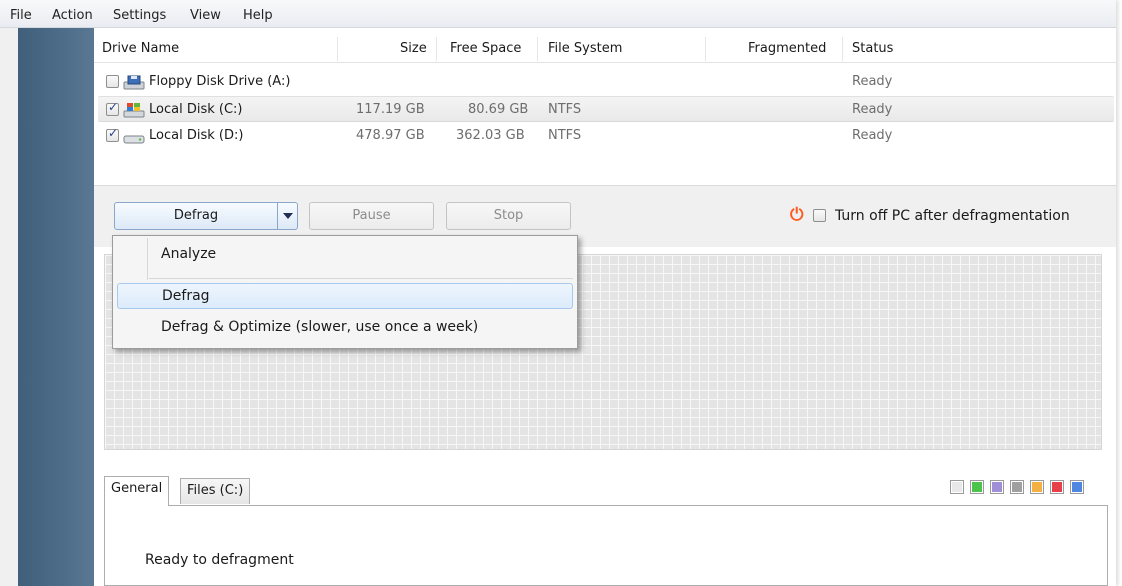  What do you see at coordinates (819, 215) in the screenshot?
I see `turn-off-checkbox` at bounding box center [819, 215].